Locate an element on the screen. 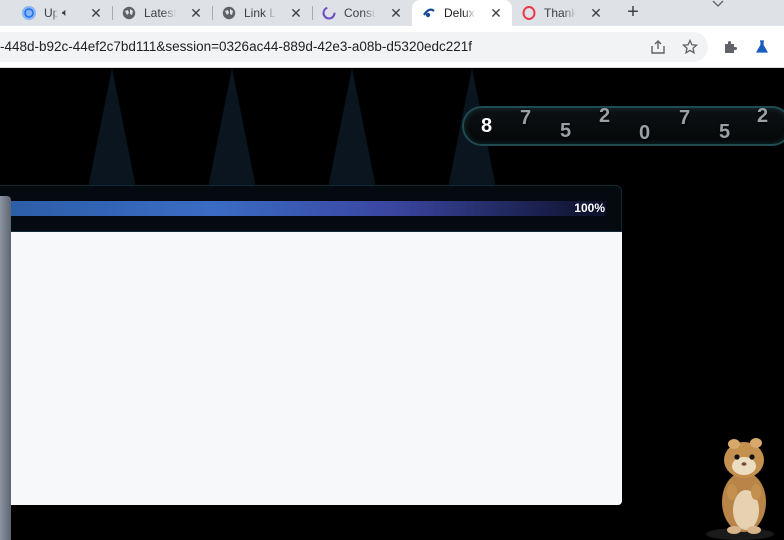 This screenshot has height=540, width=784. tab-link: Link L ✕ is located at coordinates (262, 13).